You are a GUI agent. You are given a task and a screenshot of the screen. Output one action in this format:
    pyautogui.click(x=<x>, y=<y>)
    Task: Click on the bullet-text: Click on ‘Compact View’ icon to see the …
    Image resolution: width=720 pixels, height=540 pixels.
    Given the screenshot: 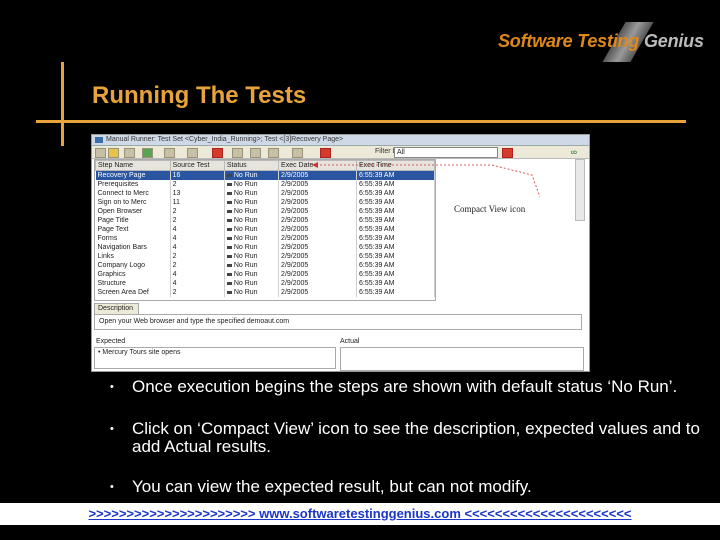 What is the action you would take?
    pyautogui.click(x=416, y=437)
    